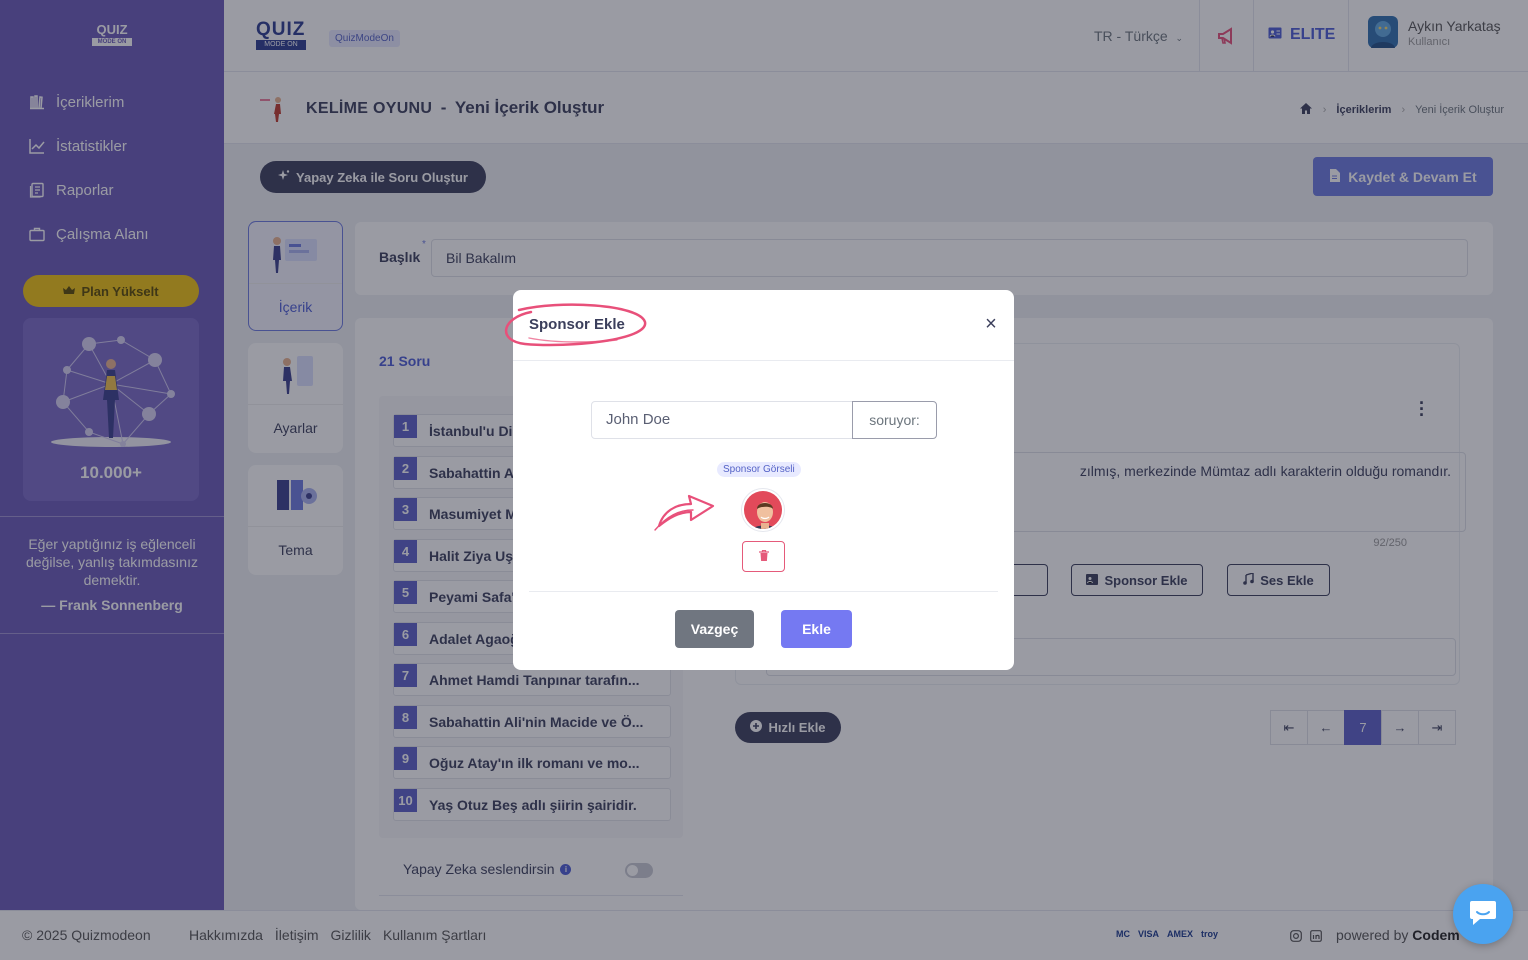  I want to click on modal-divider, so click(763, 591).